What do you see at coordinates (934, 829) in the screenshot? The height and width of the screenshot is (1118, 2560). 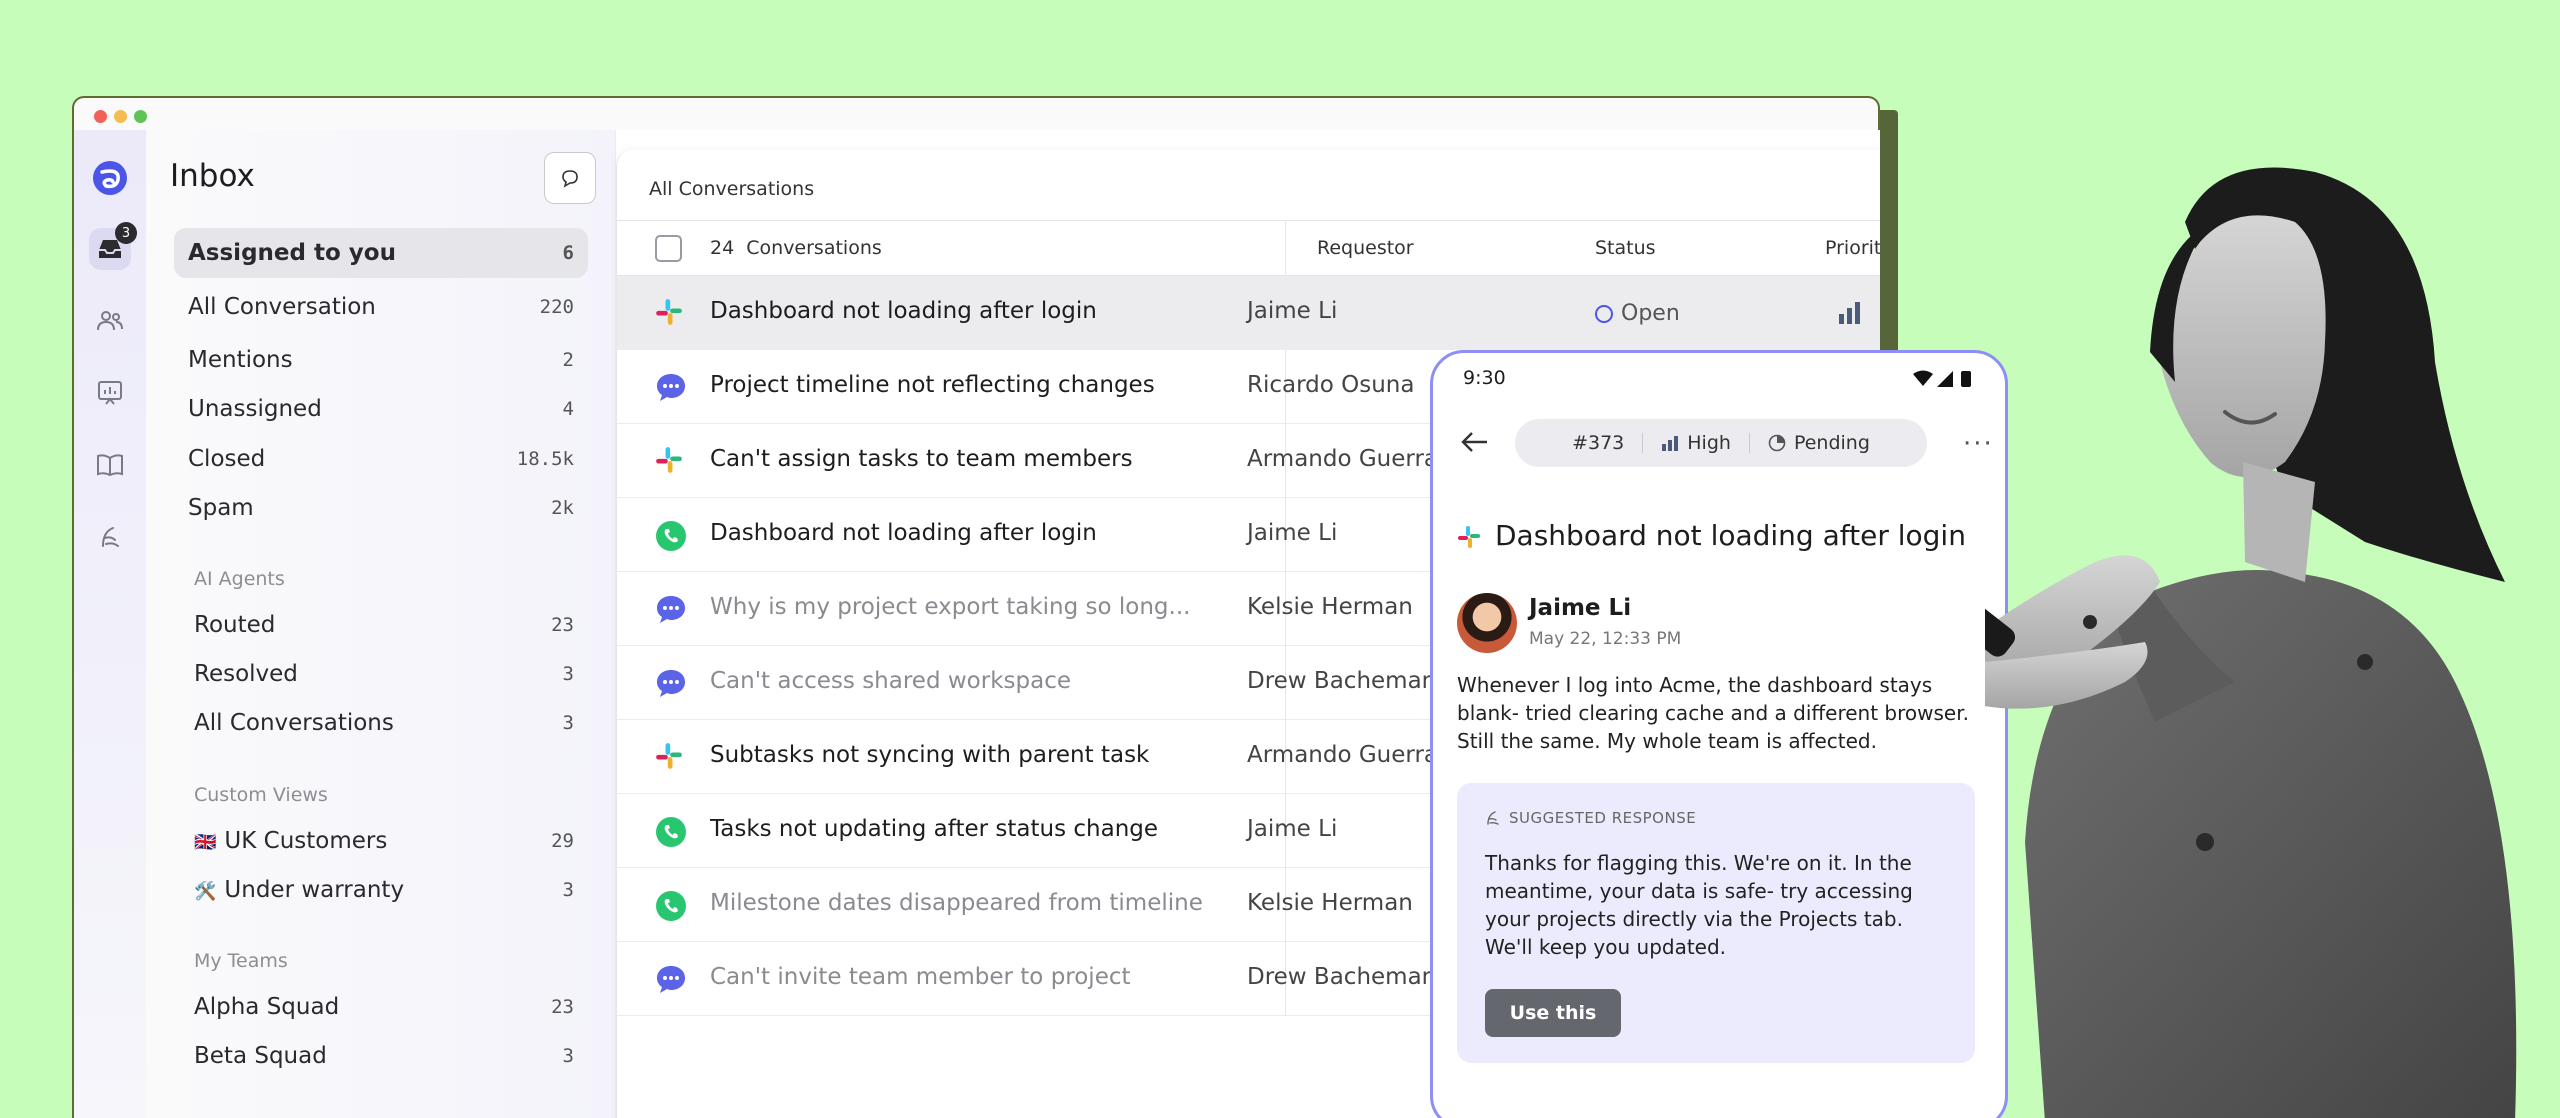 I see `conversation-subject: Tasks not updating after status change` at bounding box center [934, 829].